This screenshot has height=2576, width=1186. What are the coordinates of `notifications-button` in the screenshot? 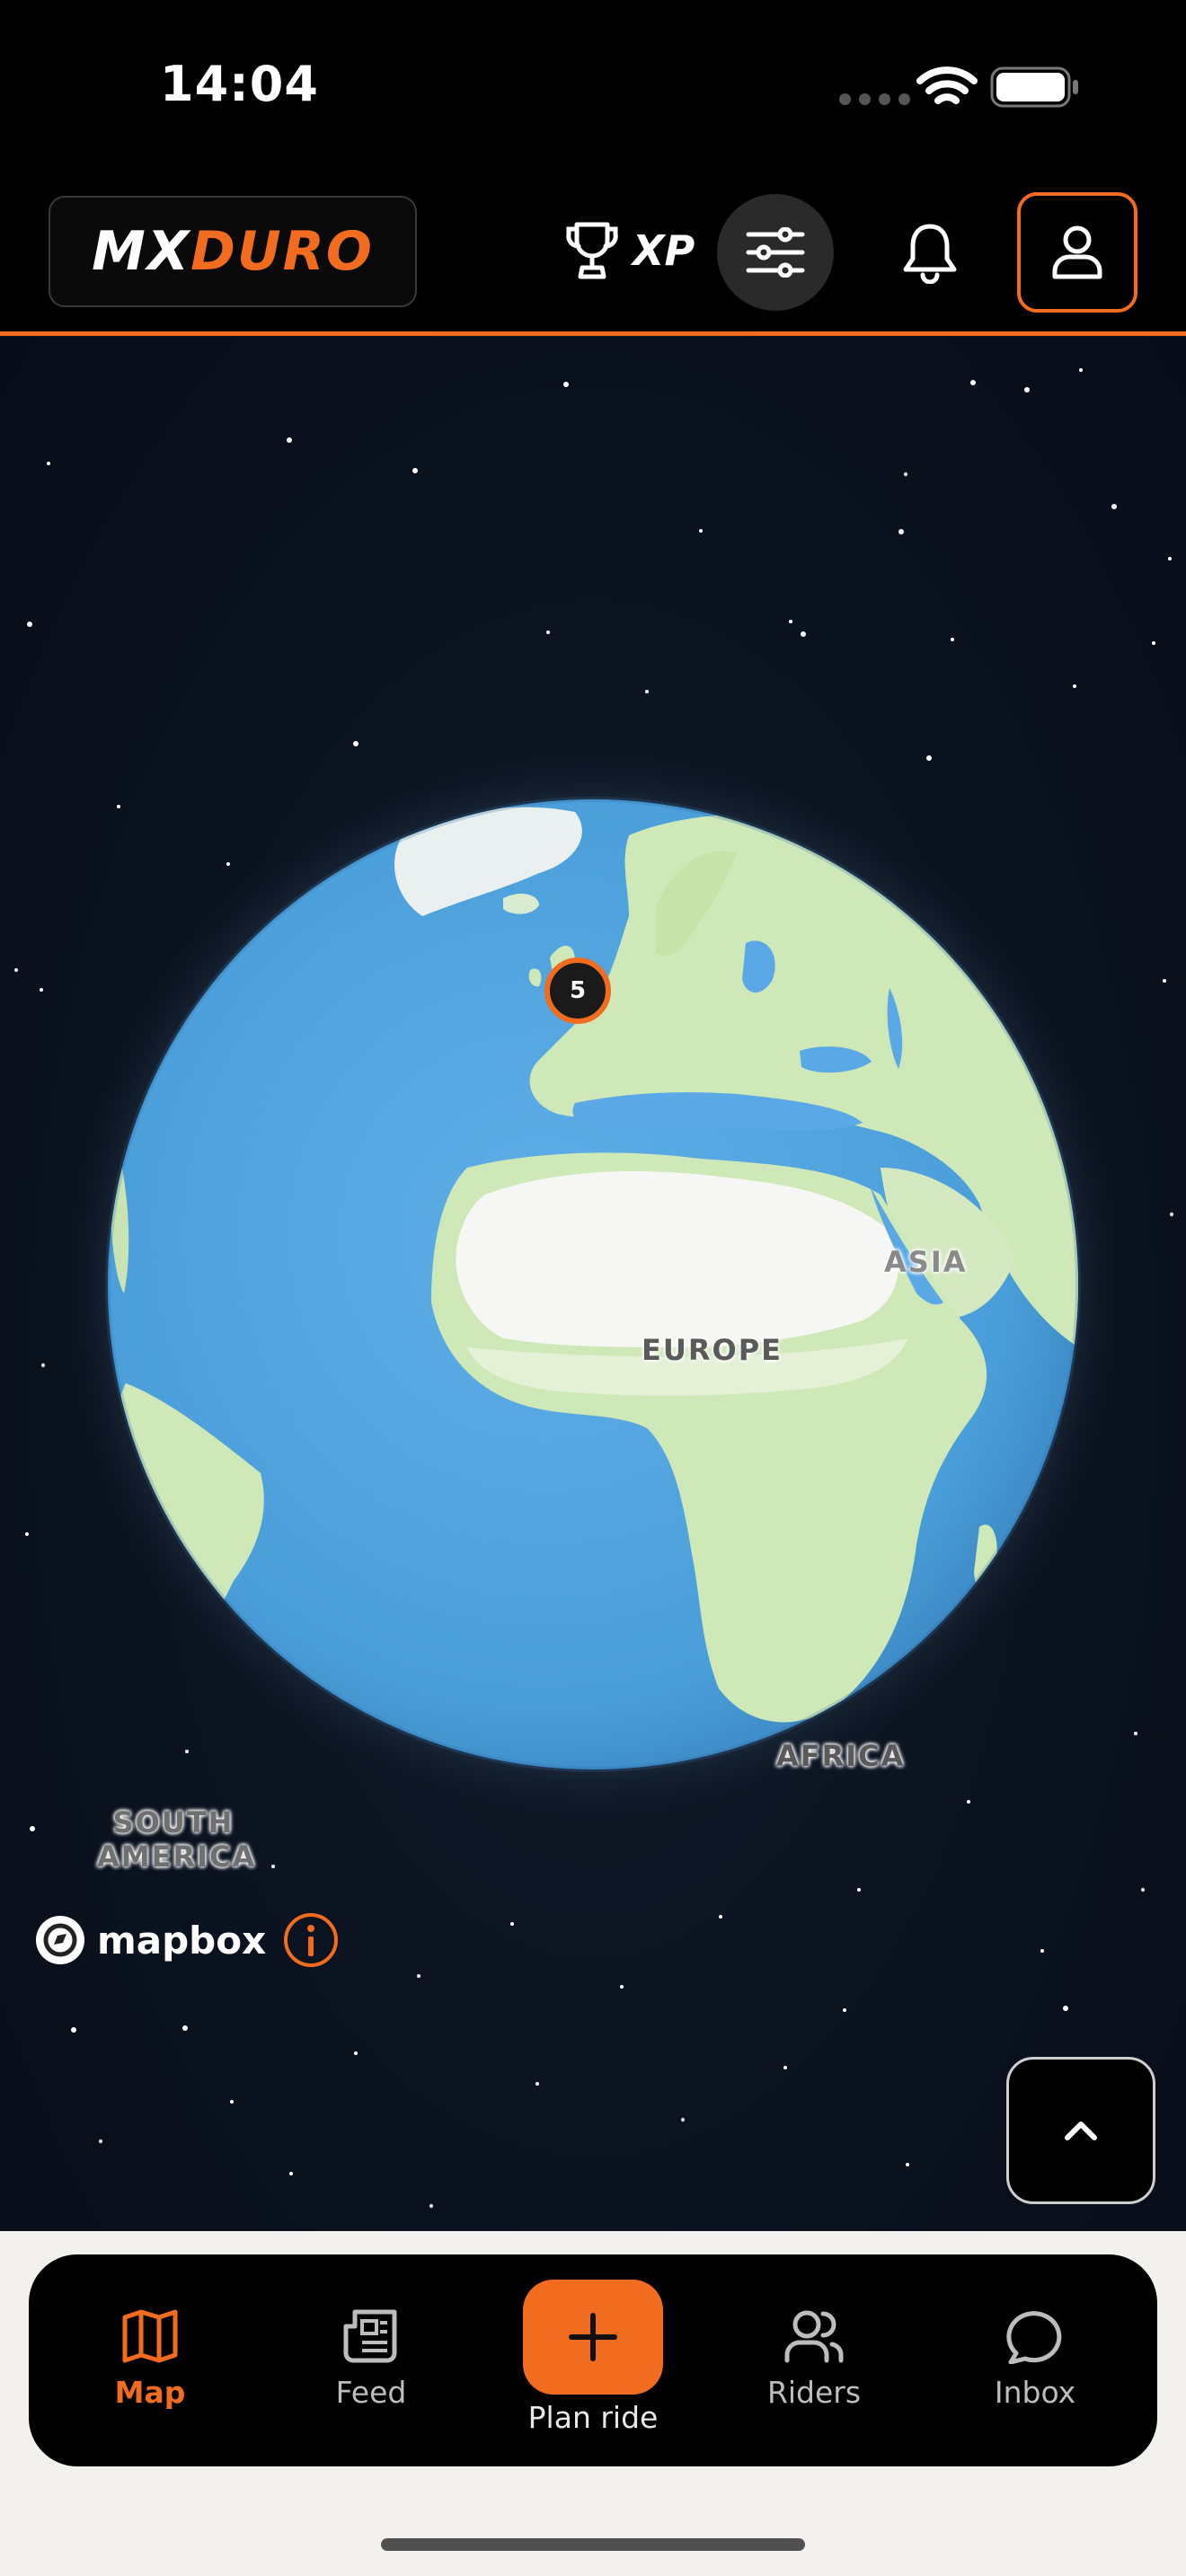 It's located at (930, 252).